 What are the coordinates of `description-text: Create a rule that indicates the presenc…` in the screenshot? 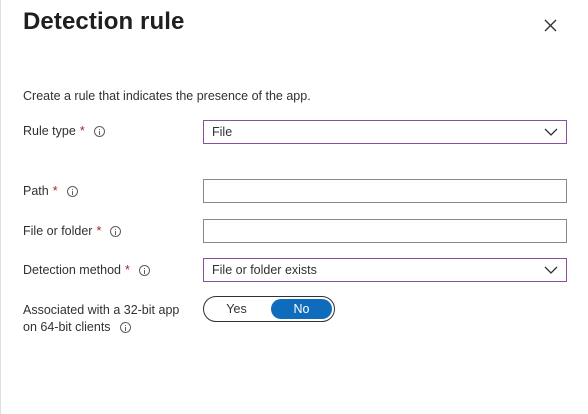 It's located at (167, 96).